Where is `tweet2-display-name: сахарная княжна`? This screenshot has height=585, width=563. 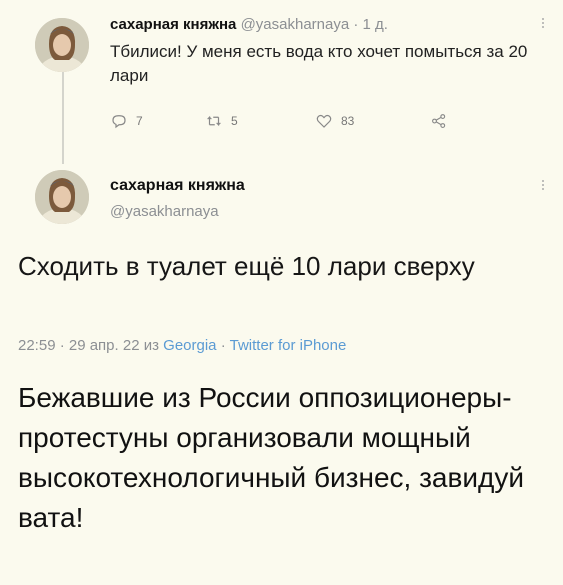 tweet2-display-name: сахарная княжна is located at coordinates (177, 186).